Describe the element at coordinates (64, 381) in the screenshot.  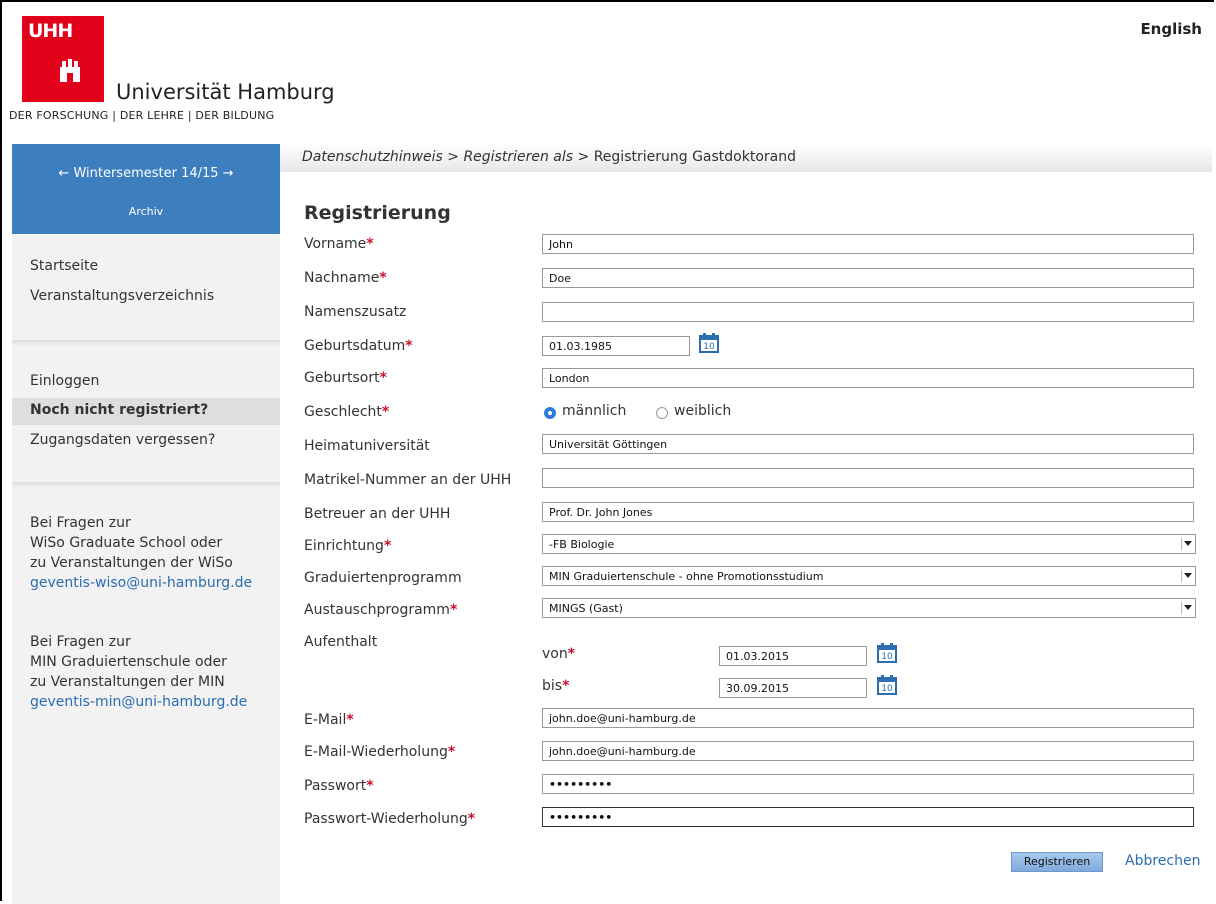
I see `sidebar-item-einloggen: Einloggen` at that location.